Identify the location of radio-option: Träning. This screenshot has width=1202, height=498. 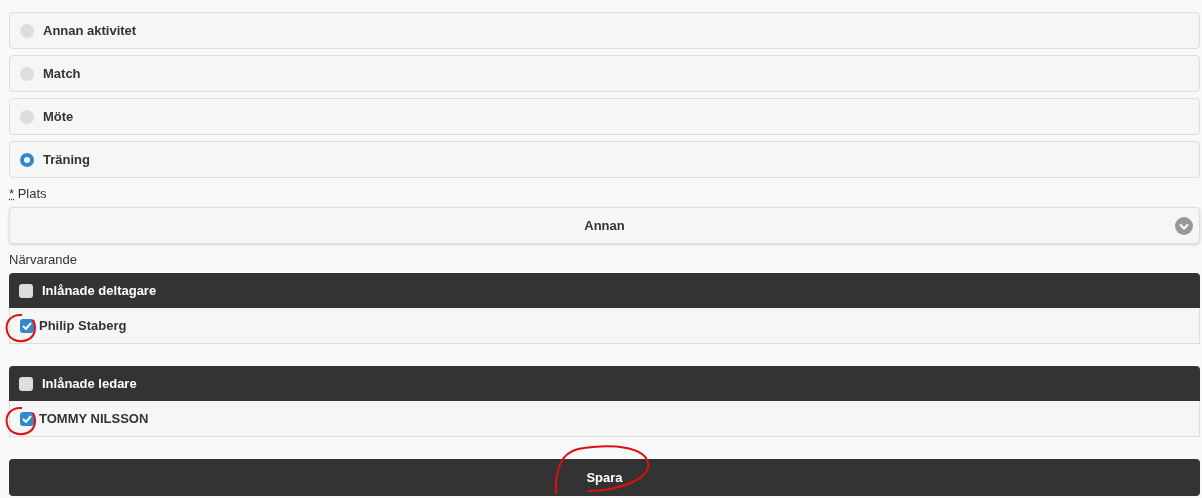
(604, 159).